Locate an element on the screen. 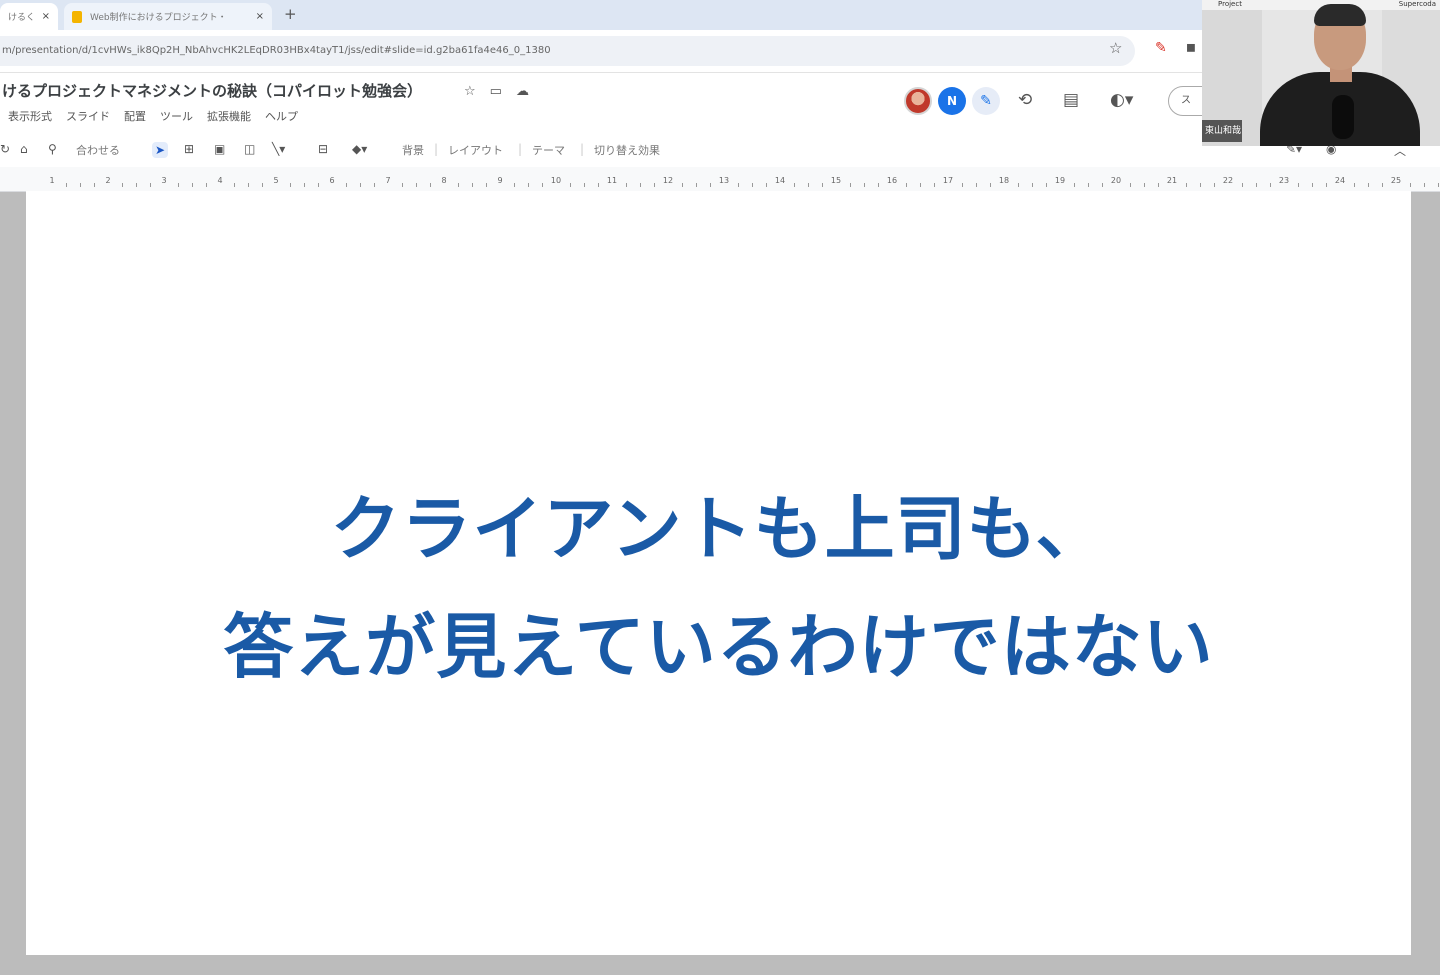  zoom-icon: ⚲ is located at coordinates (52, 149).